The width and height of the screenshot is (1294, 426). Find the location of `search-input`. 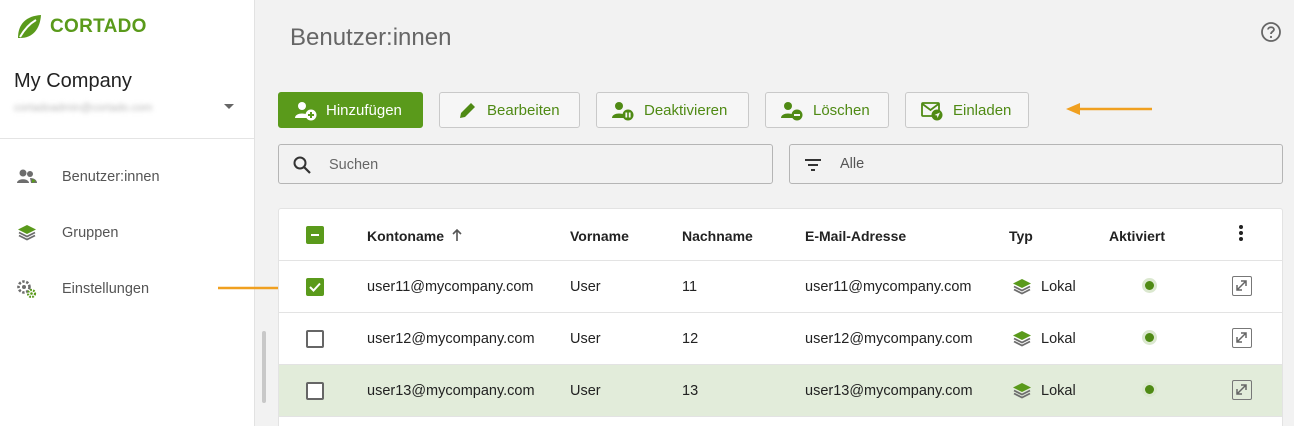

search-input is located at coordinates (479, 165).